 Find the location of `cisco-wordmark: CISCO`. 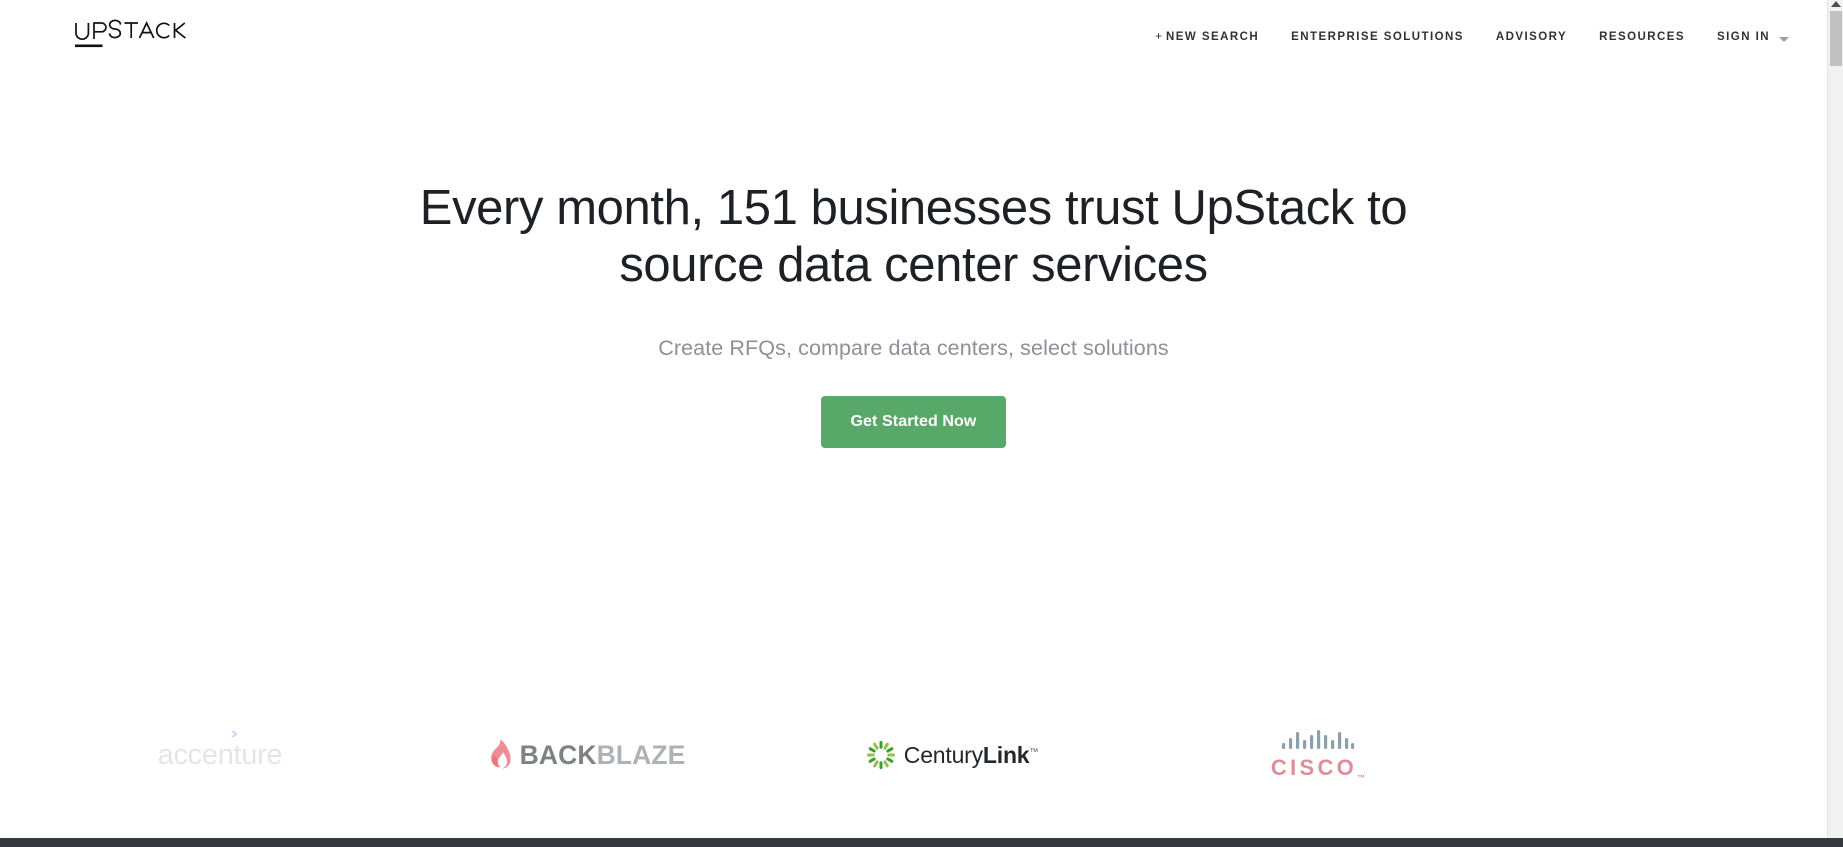

cisco-wordmark: CISCO is located at coordinates (1314, 767).